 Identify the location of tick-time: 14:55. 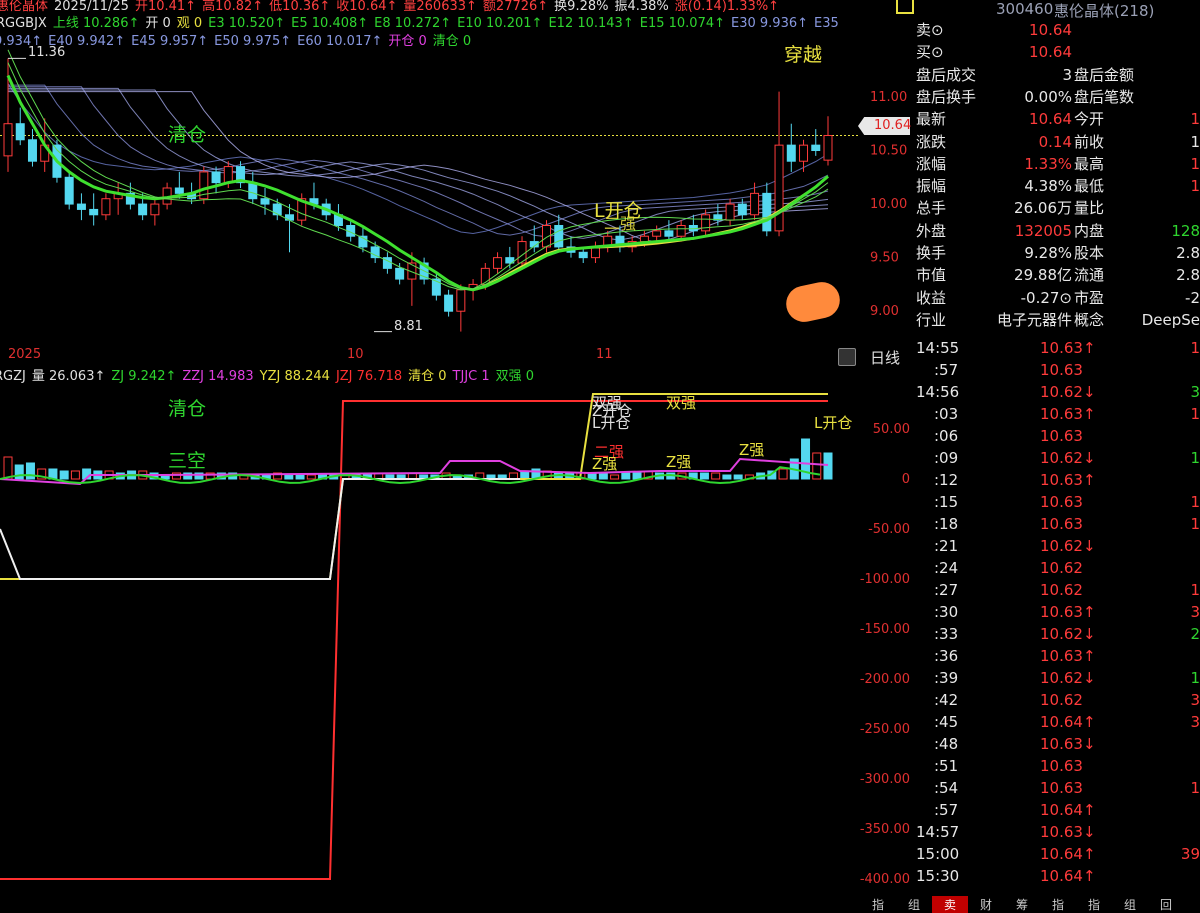
(938, 348).